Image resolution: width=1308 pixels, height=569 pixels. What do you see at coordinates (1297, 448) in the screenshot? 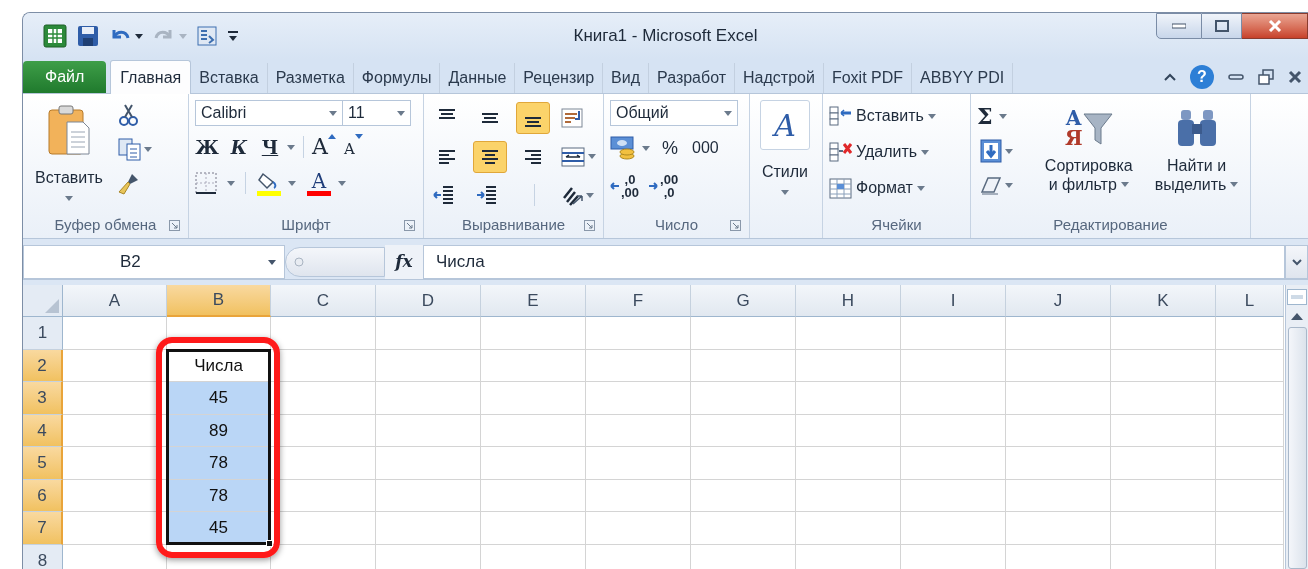
I see `scrollbar-thumb` at bounding box center [1297, 448].